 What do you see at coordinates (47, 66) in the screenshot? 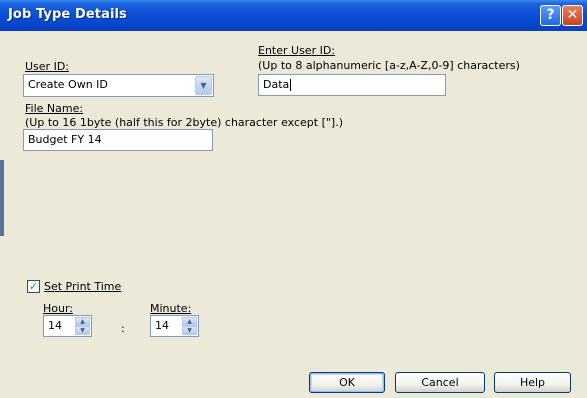
I see `user-id-label: User ID:` at bounding box center [47, 66].